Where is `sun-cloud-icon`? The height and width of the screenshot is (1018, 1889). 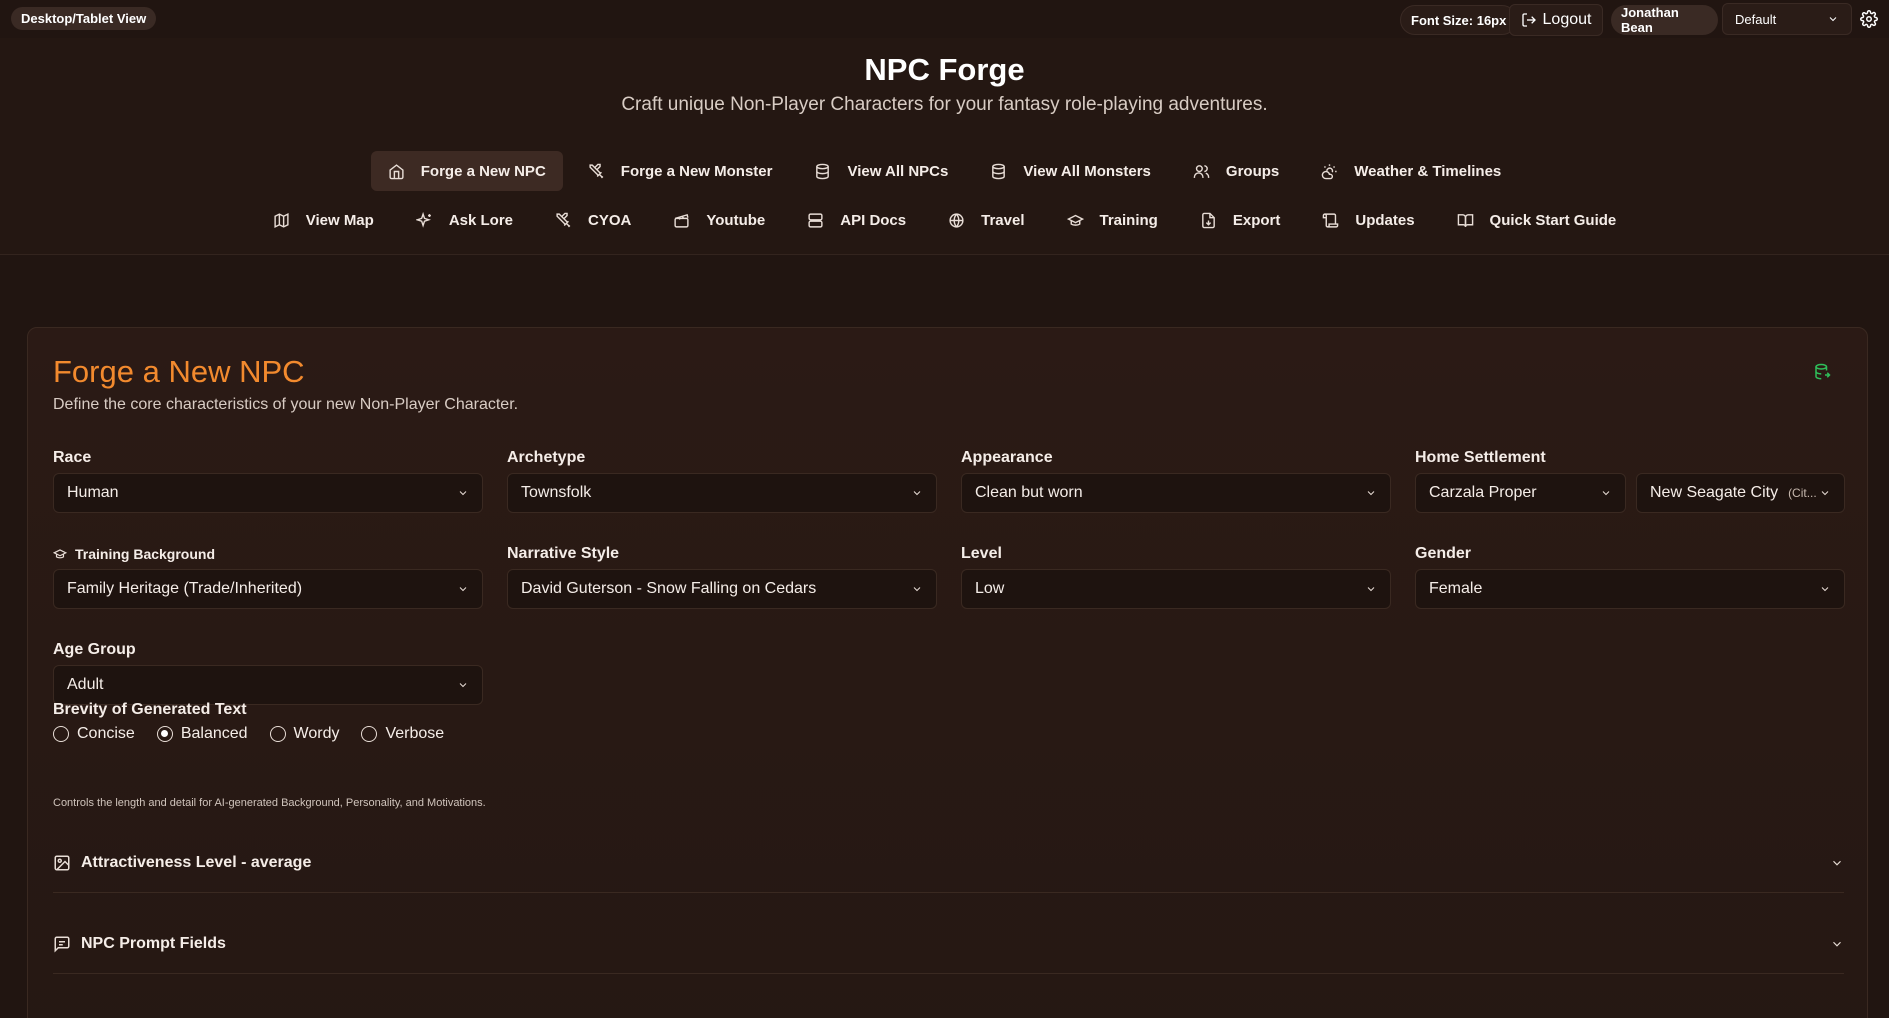
sun-cloud-icon is located at coordinates (1329, 171).